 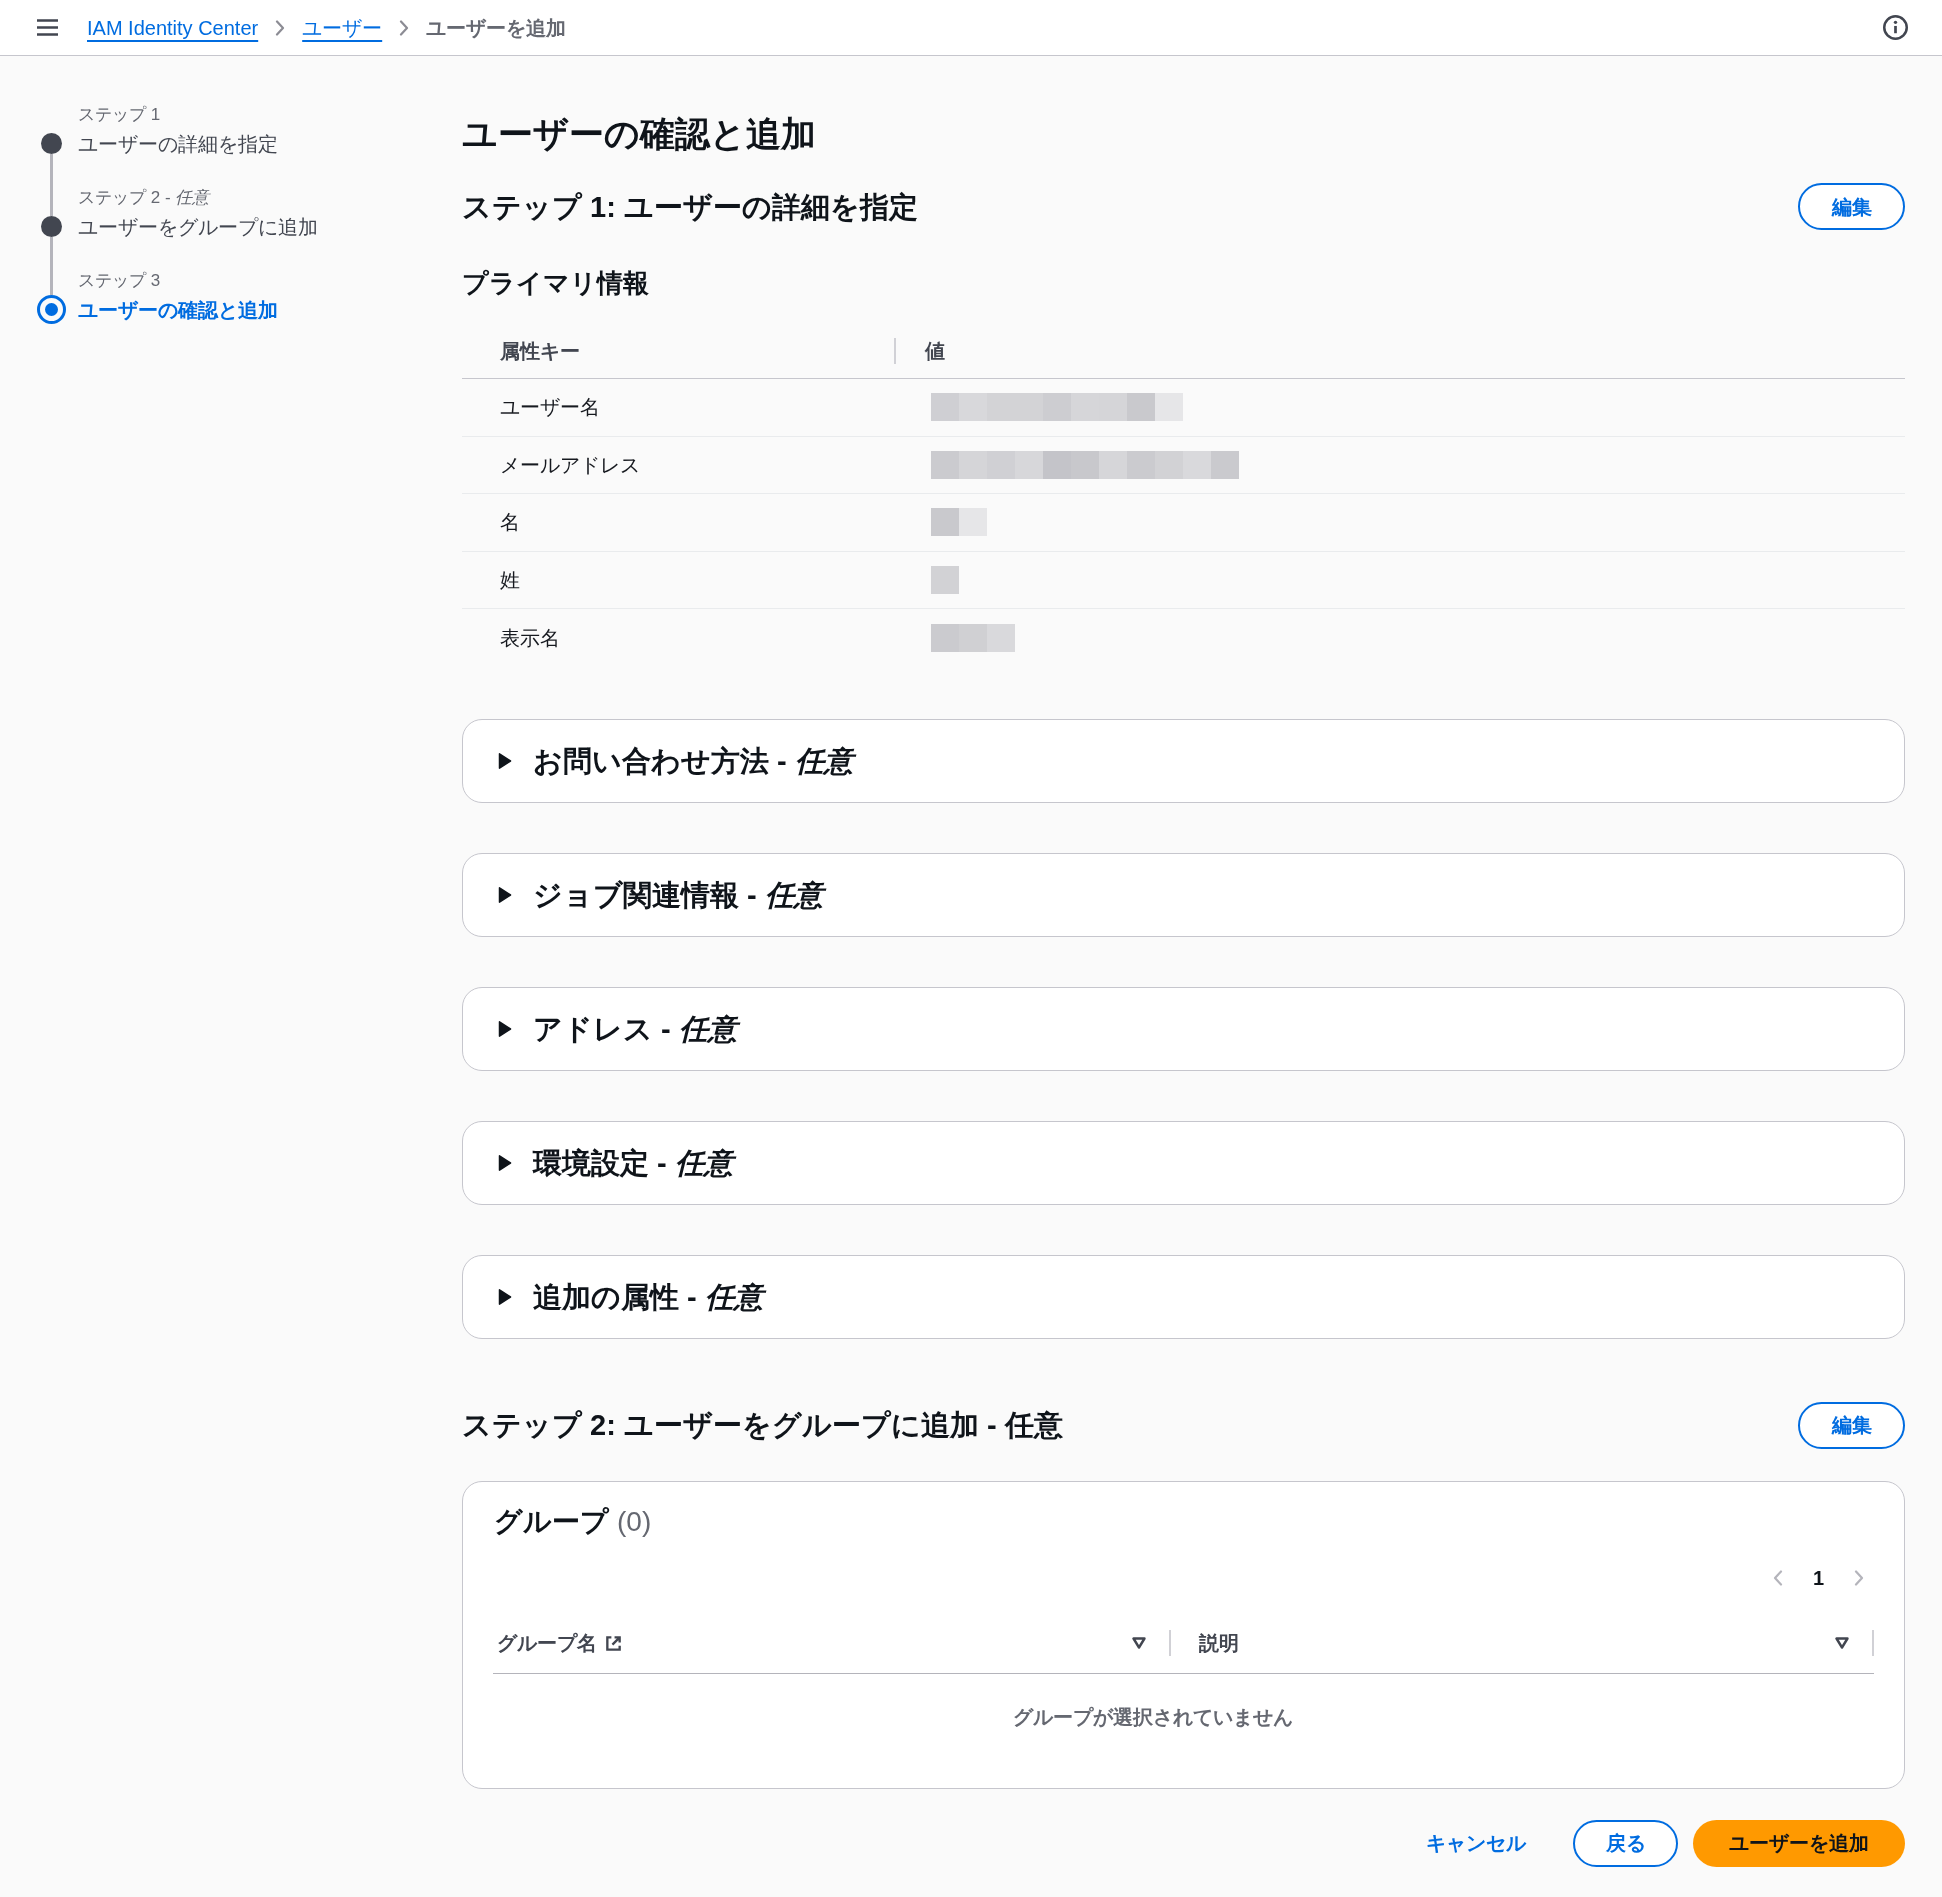 I want to click on step-label: ステップ 3, so click(x=120, y=281).